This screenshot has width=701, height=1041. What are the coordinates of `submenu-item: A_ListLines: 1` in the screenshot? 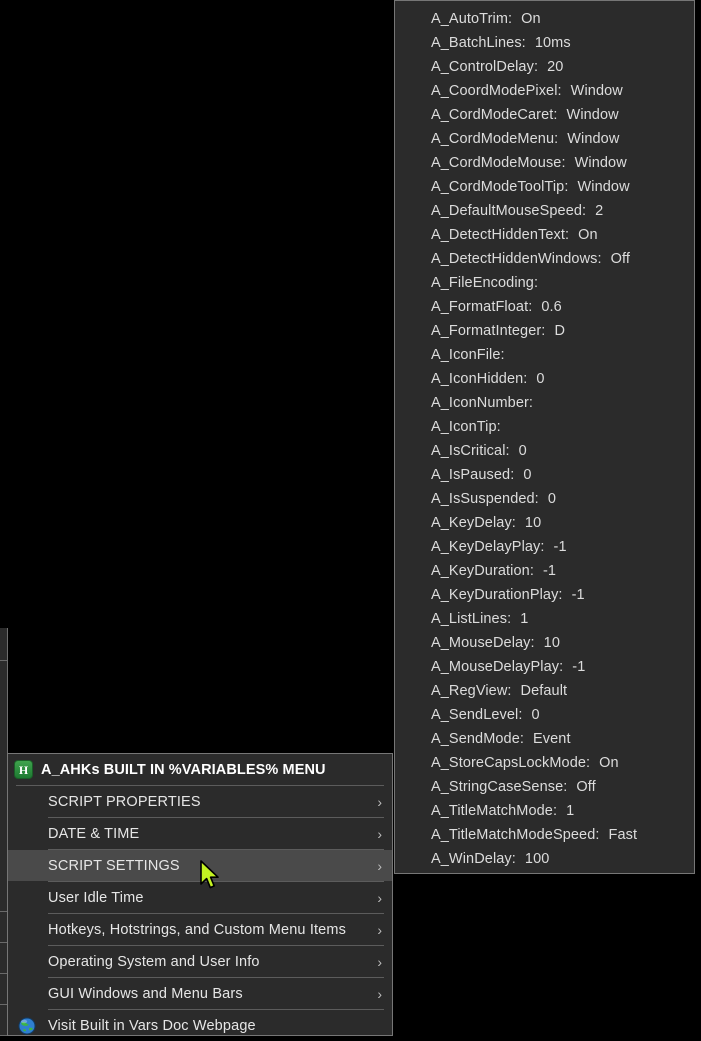 It's located at (544, 619).